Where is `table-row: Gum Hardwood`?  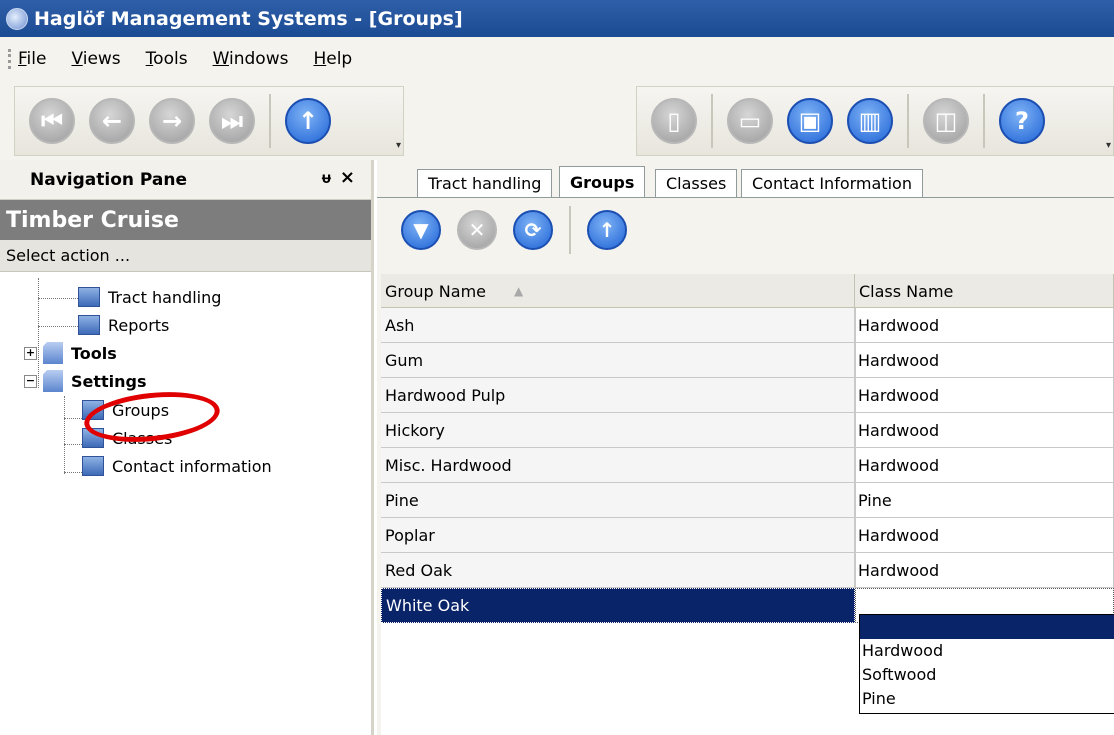
table-row: Gum Hardwood is located at coordinates (747, 360).